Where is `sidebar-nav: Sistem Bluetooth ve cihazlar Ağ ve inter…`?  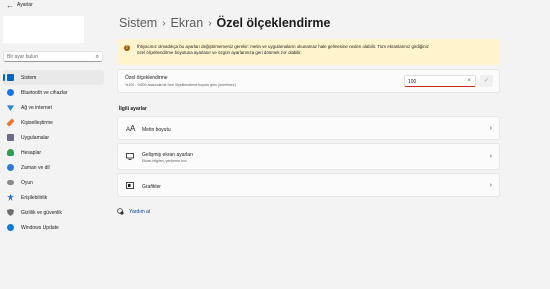
sidebar-nav: Sistem Bluetooth ve cihazlar Ağ ve inter… is located at coordinates (53, 152).